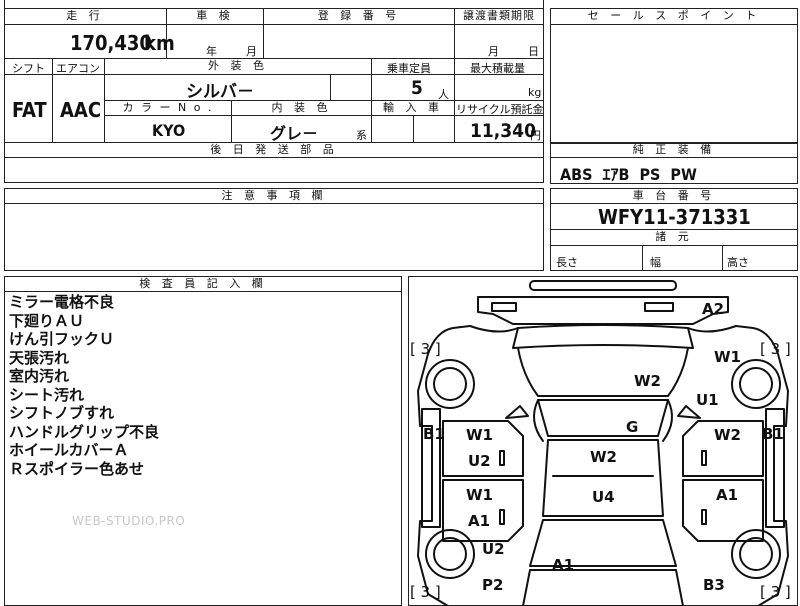 The width and height of the screenshot is (800, 606). What do you see at coordinates (674, 217) in the screenshot?
I see `chassis-number: WFY11-371331` at bounding box center [674, 217].